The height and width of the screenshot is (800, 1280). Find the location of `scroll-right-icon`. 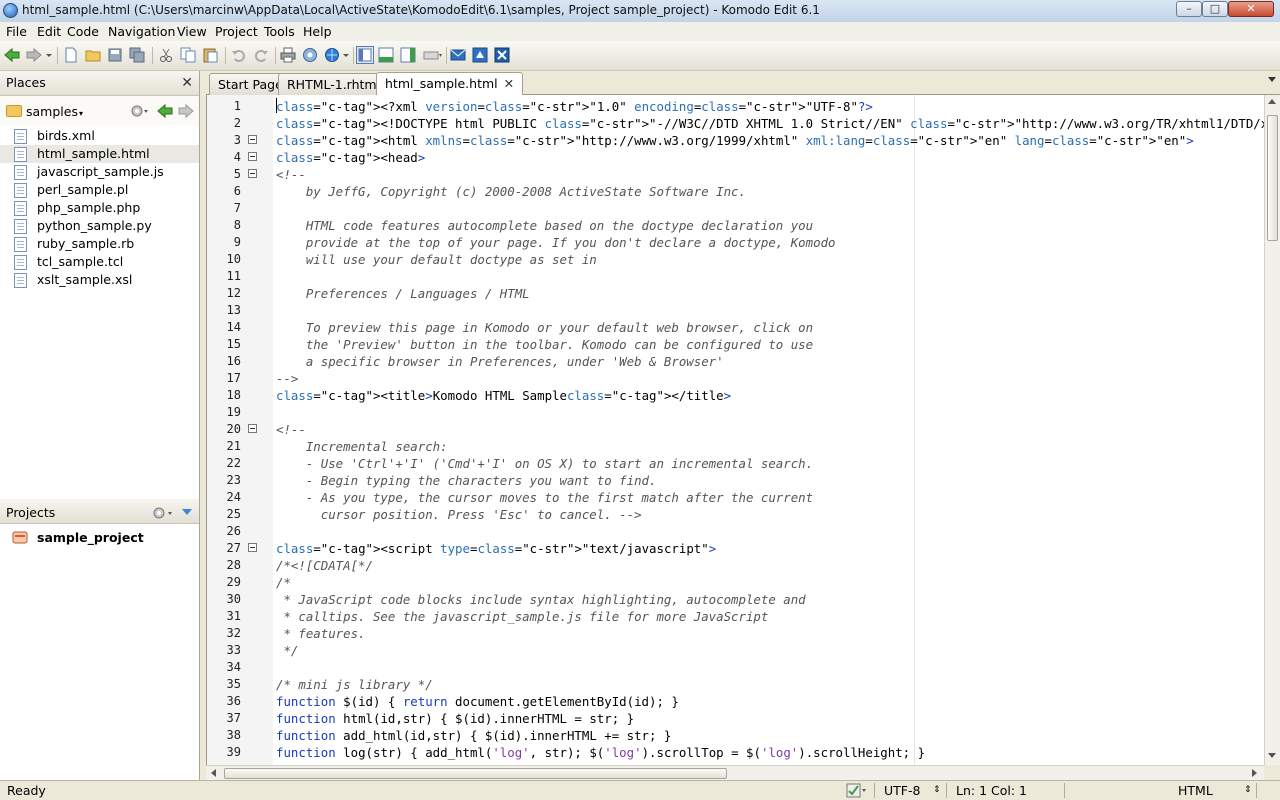

scroll-right-icon is located at coordinates (1254, 773).